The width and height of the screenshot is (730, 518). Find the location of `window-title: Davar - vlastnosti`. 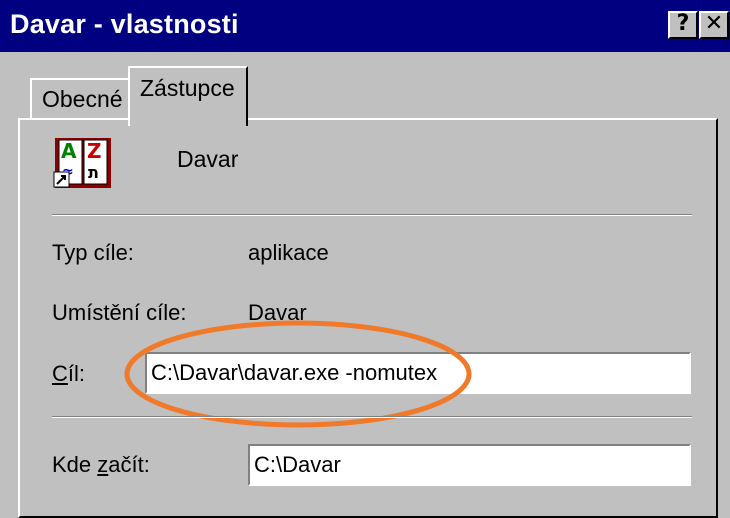

window-title: Davar - vlastnosti is located at coordinates (124, 24).